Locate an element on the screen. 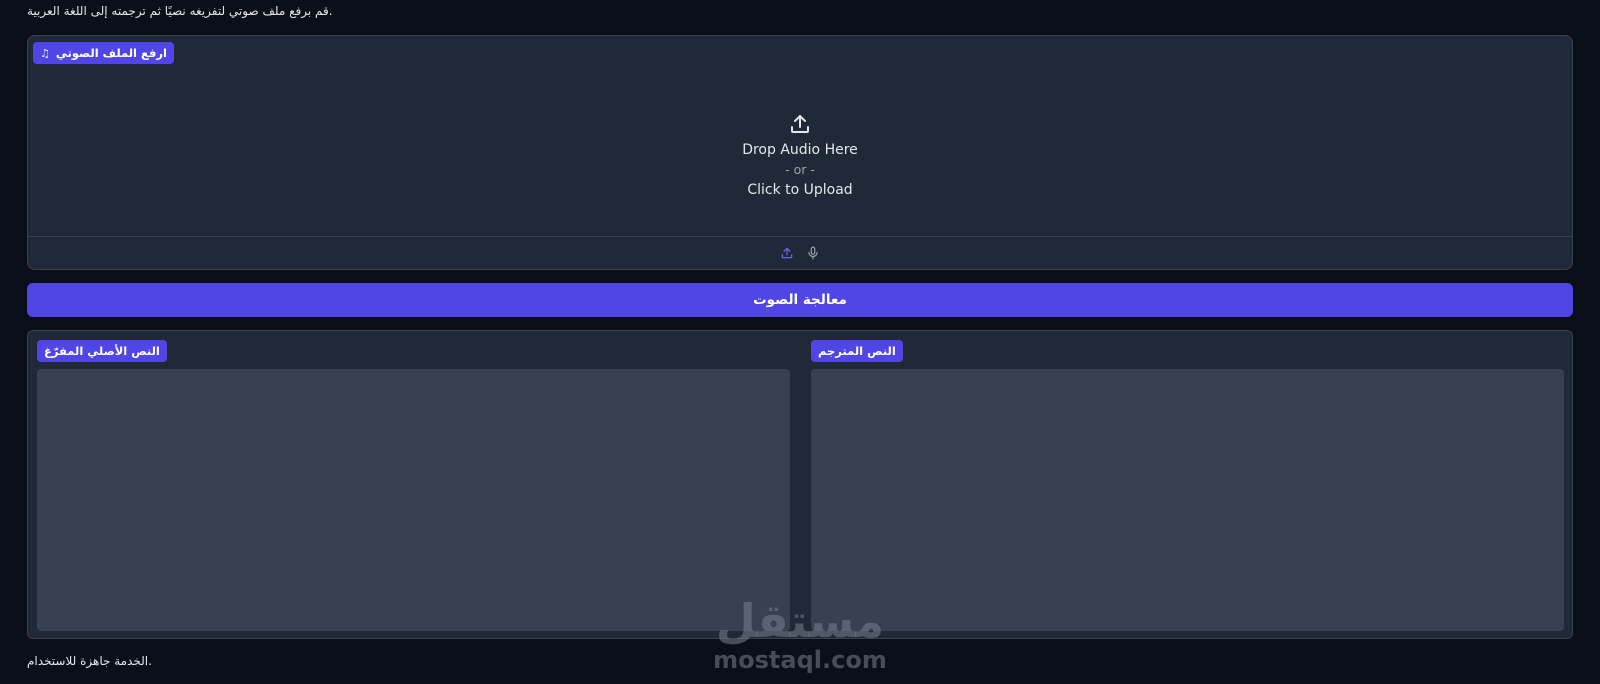 This screenshot has width=1600, height=684. process-audio-button: معالجة الصوت is located at coordinates (800, 300).